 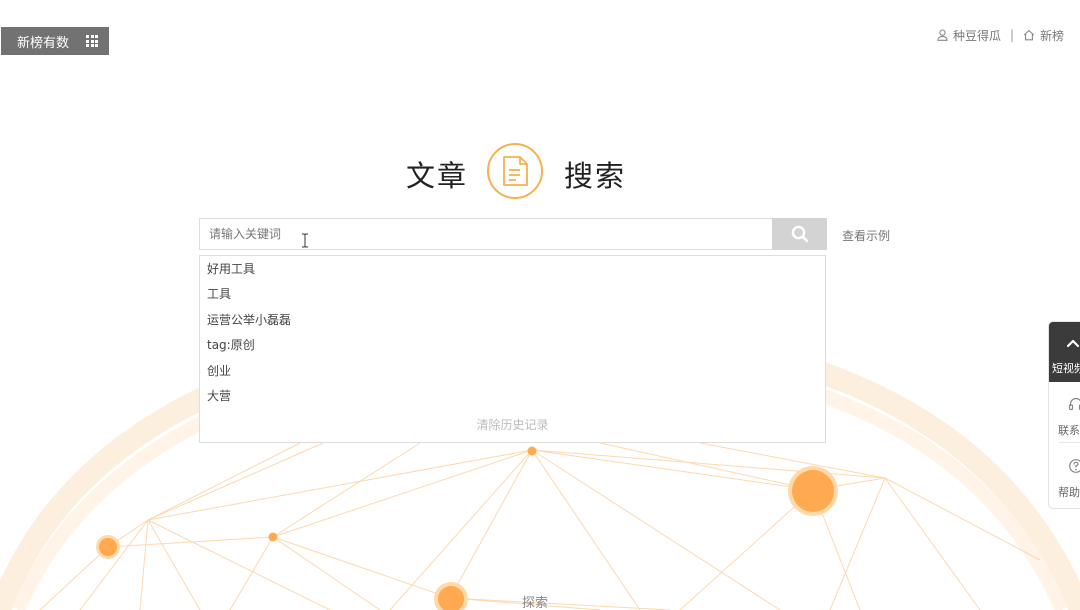 What do you see at coordinates (512, 345) in the screenshot?
I see `history-item: tag:原创` at bounding box center [512, 345].